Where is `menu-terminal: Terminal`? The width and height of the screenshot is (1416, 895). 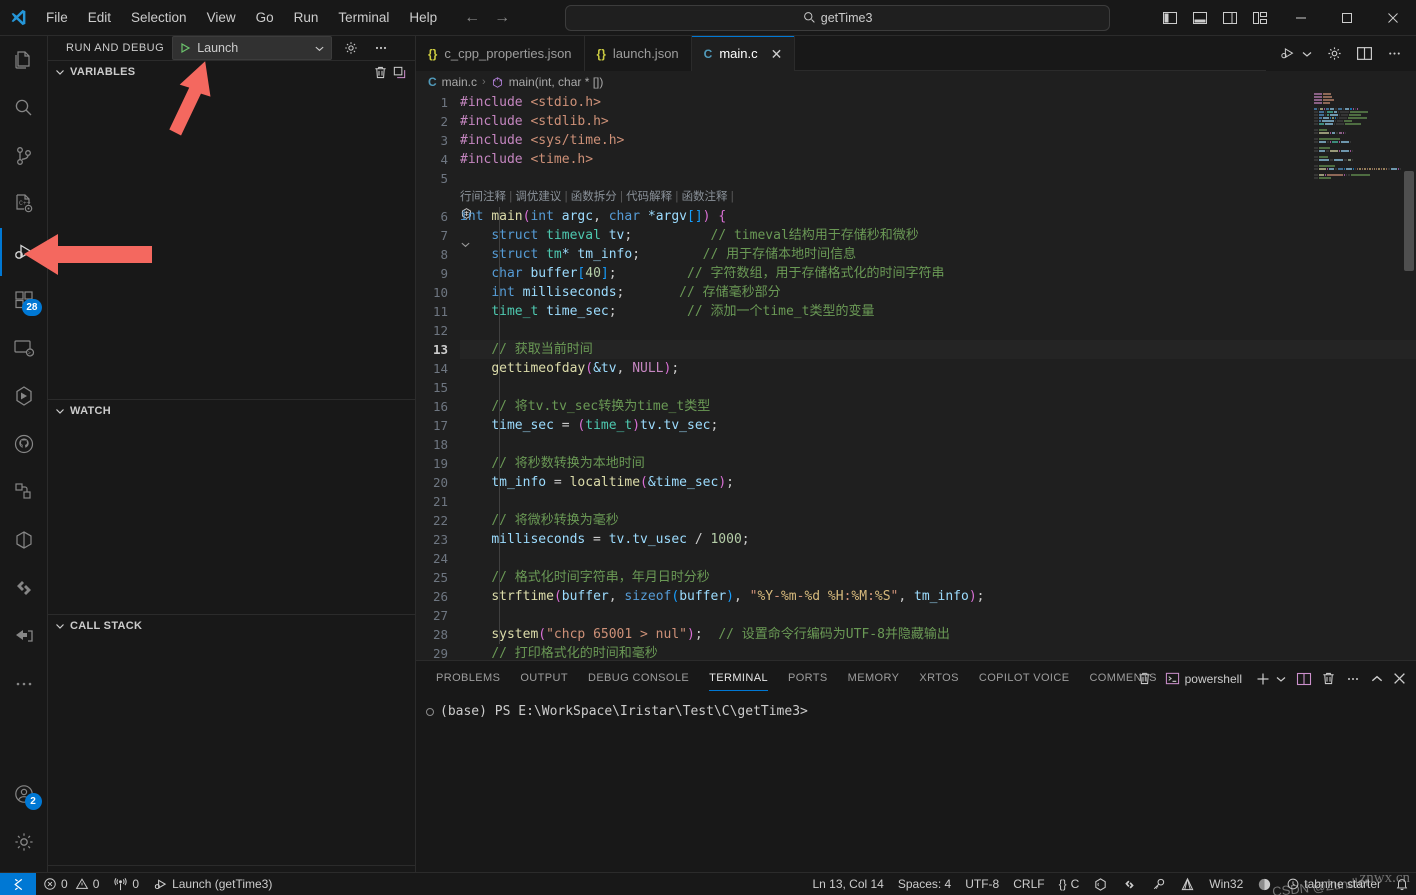 menu-terminal: Terminal is located at coordinates (363, 18).